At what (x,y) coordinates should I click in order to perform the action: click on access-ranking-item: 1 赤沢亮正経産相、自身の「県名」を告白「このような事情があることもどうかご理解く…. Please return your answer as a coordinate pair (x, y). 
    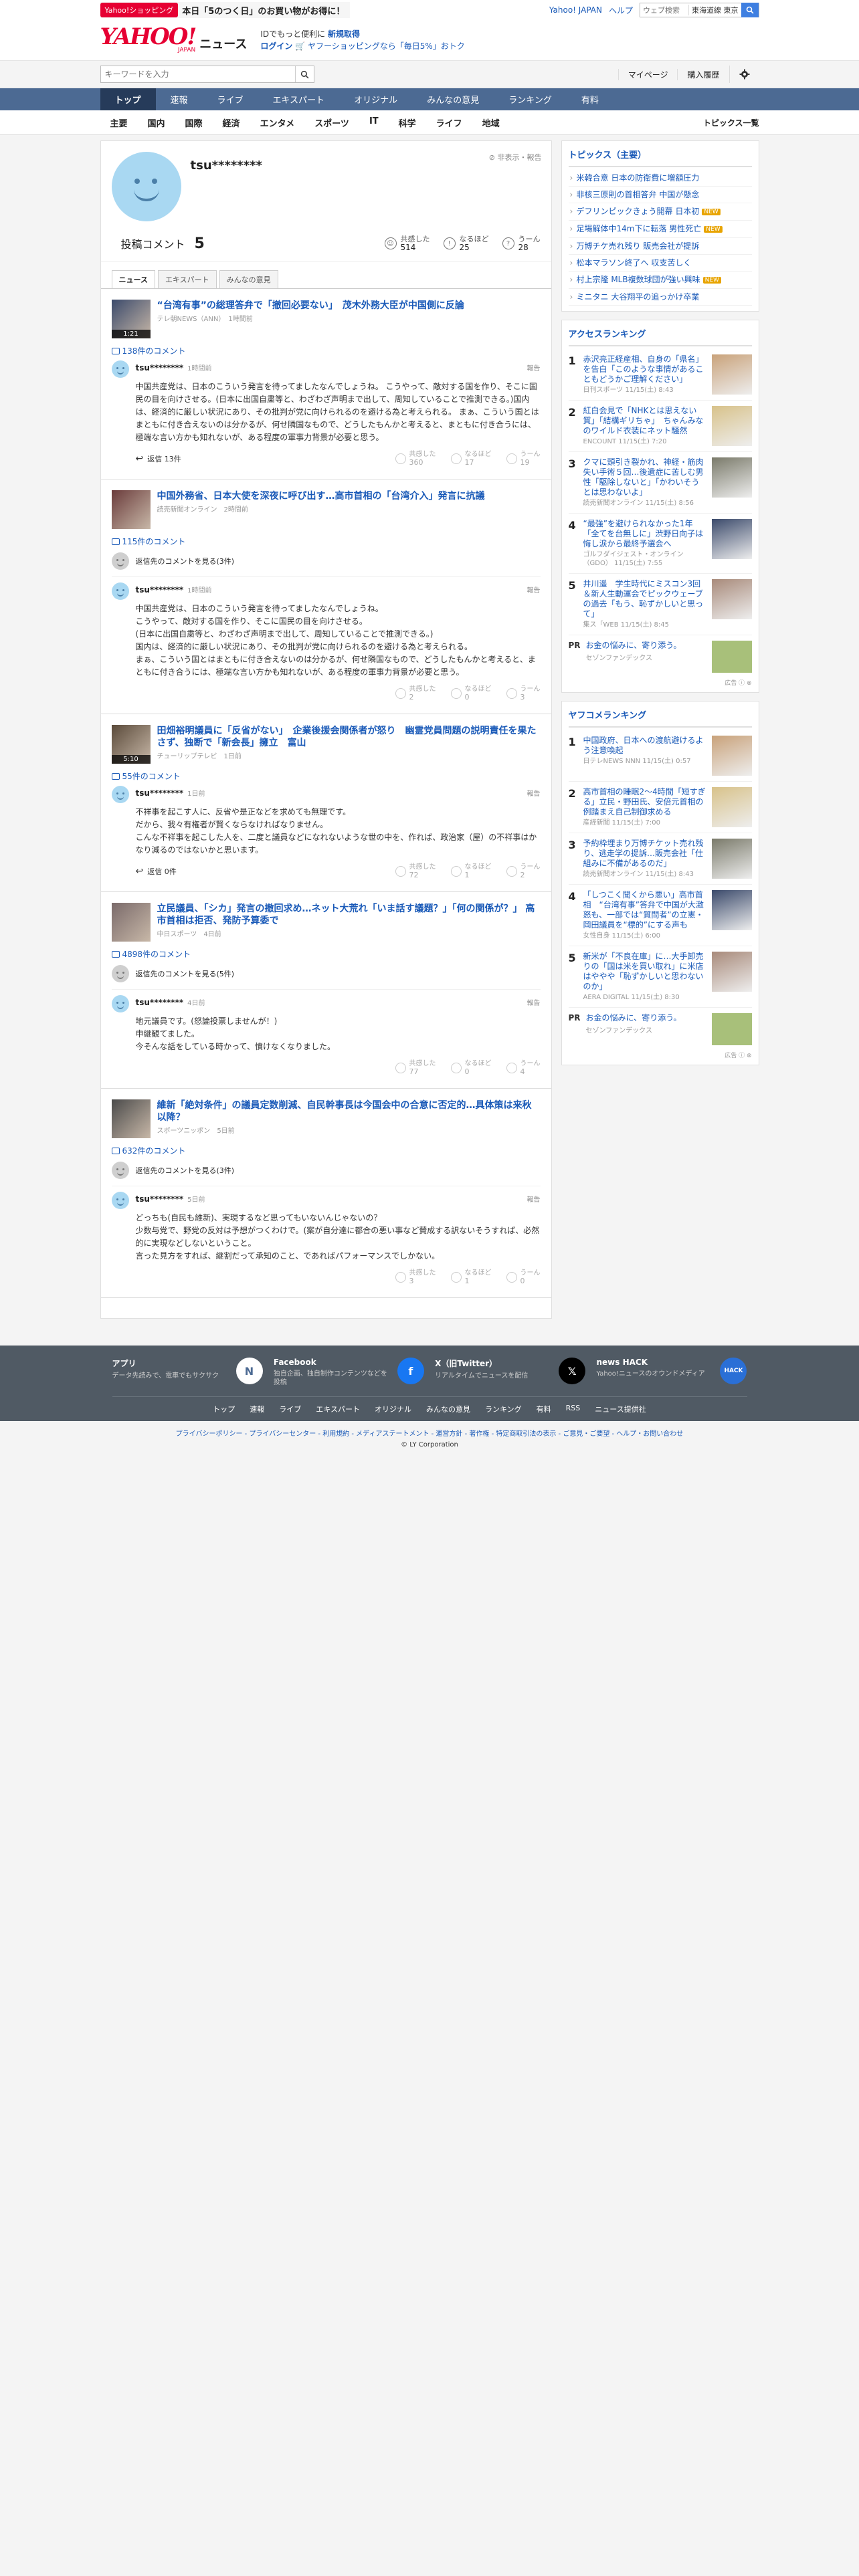
    Looking at the image, I should click on (660, 375).